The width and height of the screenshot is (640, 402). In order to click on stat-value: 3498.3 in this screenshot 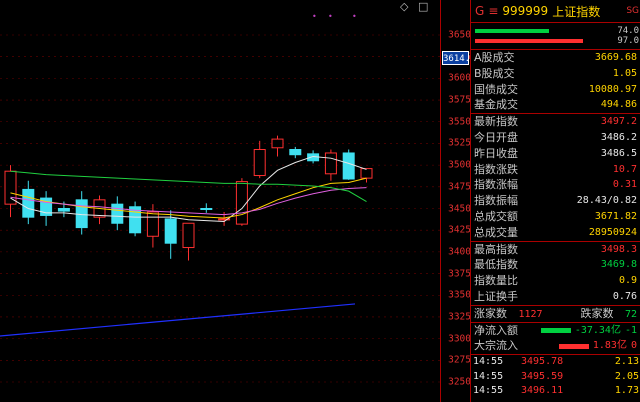, I will do `click(618, 249)`.